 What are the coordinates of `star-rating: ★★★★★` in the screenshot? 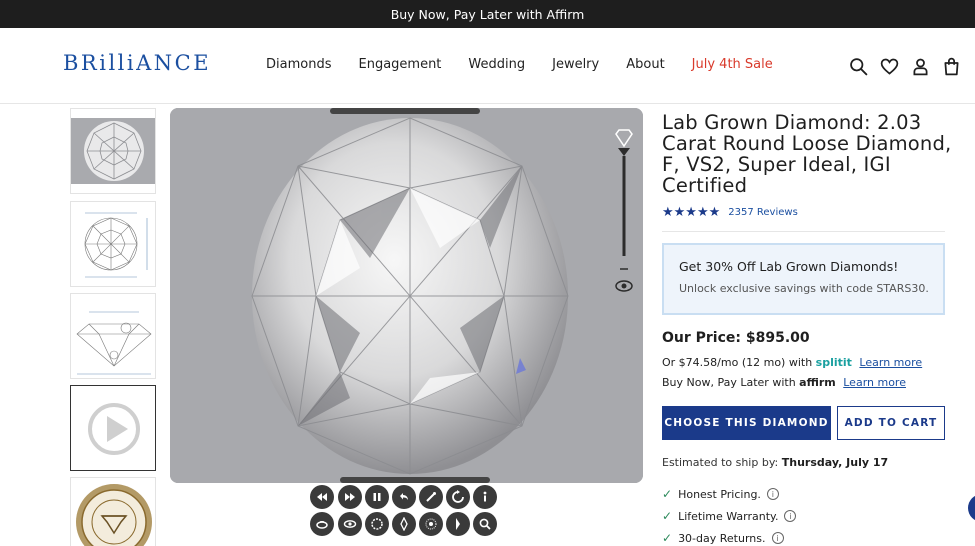 It's located at (691, 212).